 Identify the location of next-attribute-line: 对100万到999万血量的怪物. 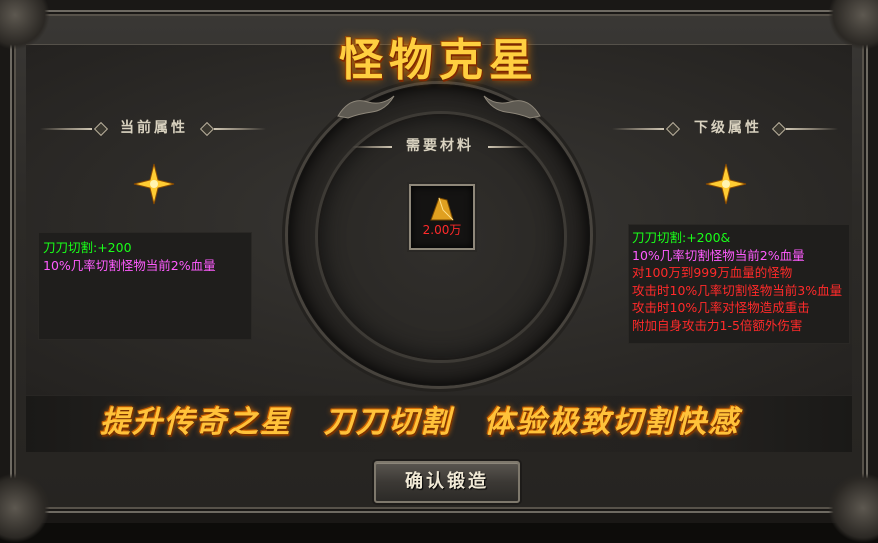
(712, 272).